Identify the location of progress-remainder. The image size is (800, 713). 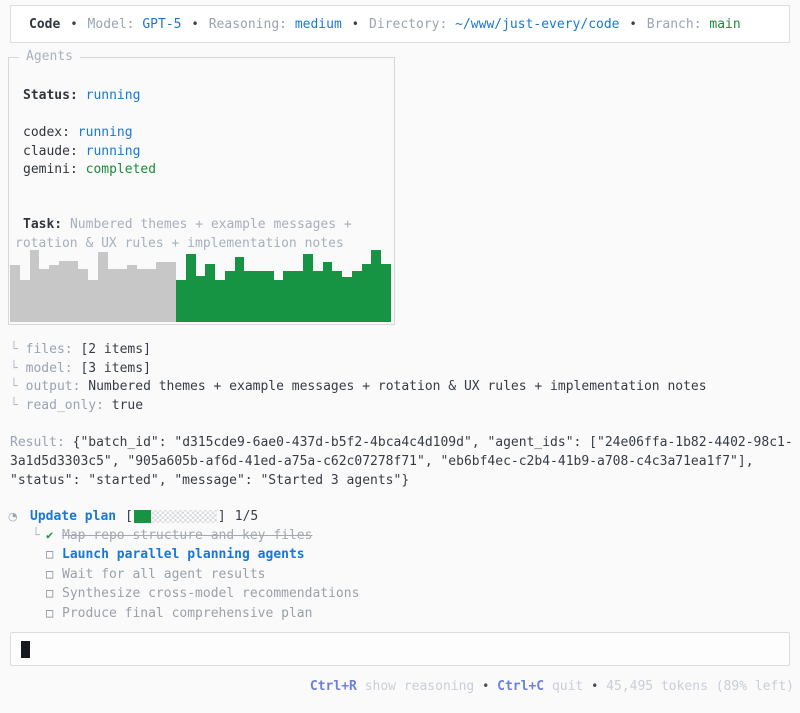
(183, 516).